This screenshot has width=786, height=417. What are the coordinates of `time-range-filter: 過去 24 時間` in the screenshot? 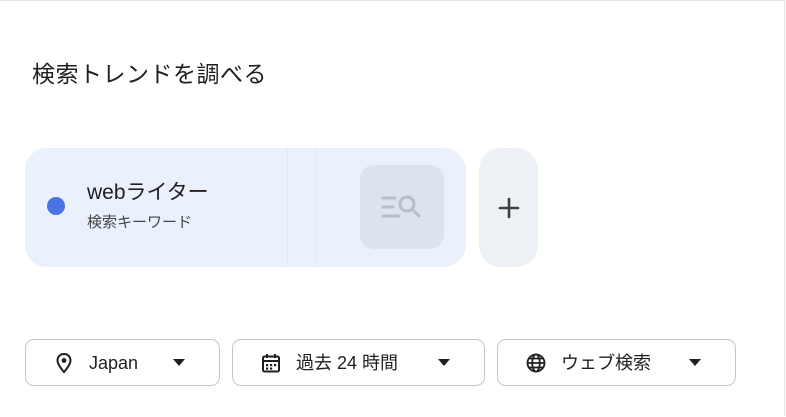 It's located at (358, 362).